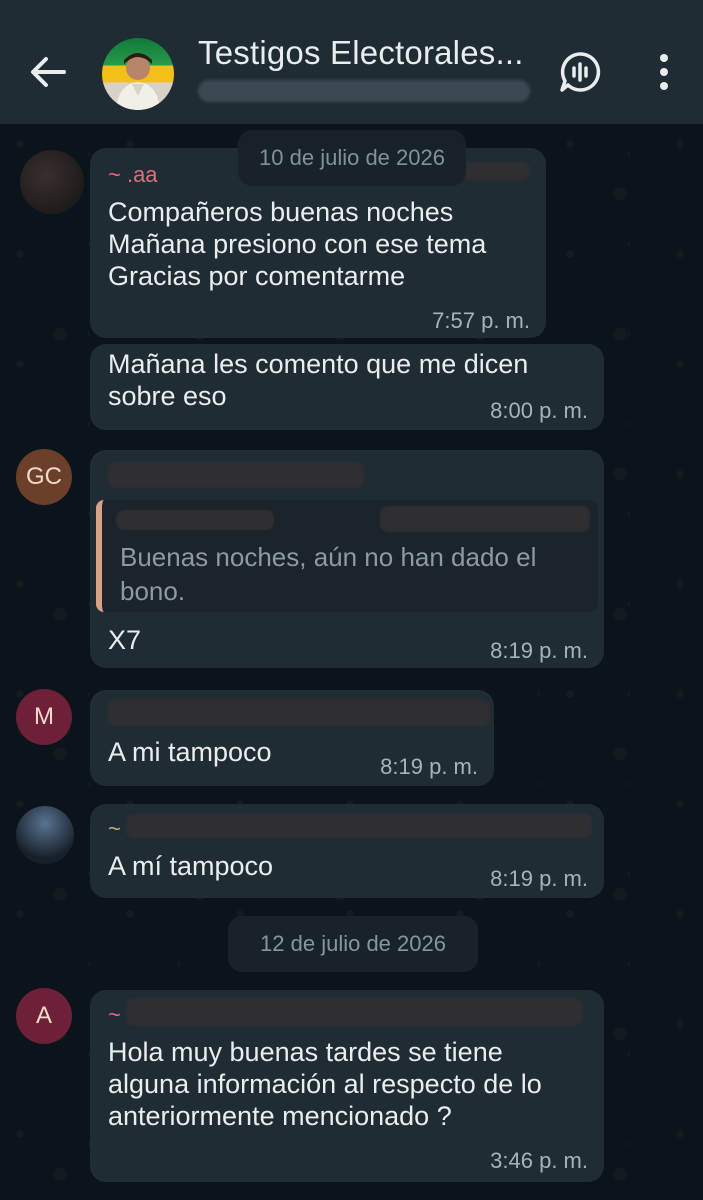 The width and height of the screenshot is (703, 1200). I want to click on date-chip: 12 de julio de 2026, so click(353, 944).